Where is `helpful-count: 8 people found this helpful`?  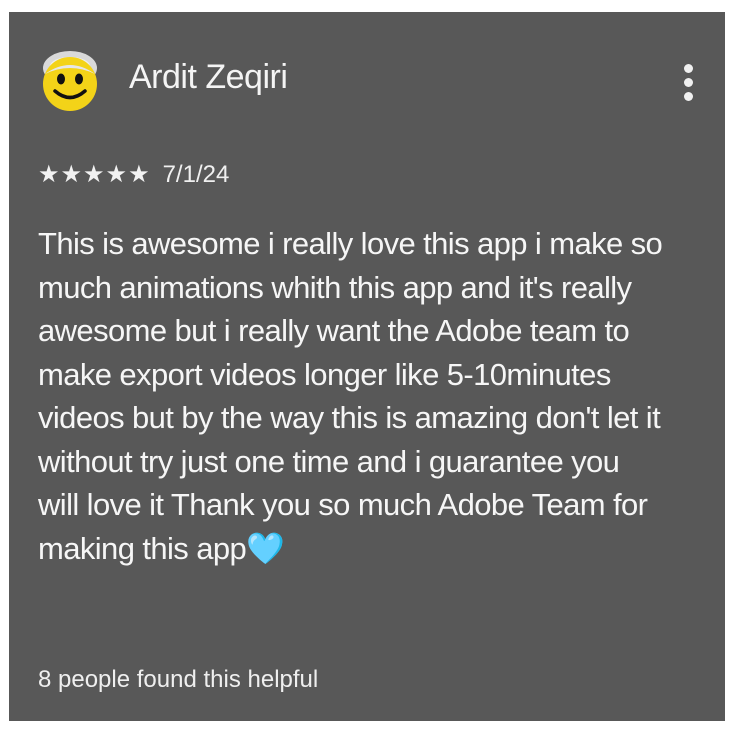
helpful-count: 8 people found this helpful is located at coordinates (178, 679).